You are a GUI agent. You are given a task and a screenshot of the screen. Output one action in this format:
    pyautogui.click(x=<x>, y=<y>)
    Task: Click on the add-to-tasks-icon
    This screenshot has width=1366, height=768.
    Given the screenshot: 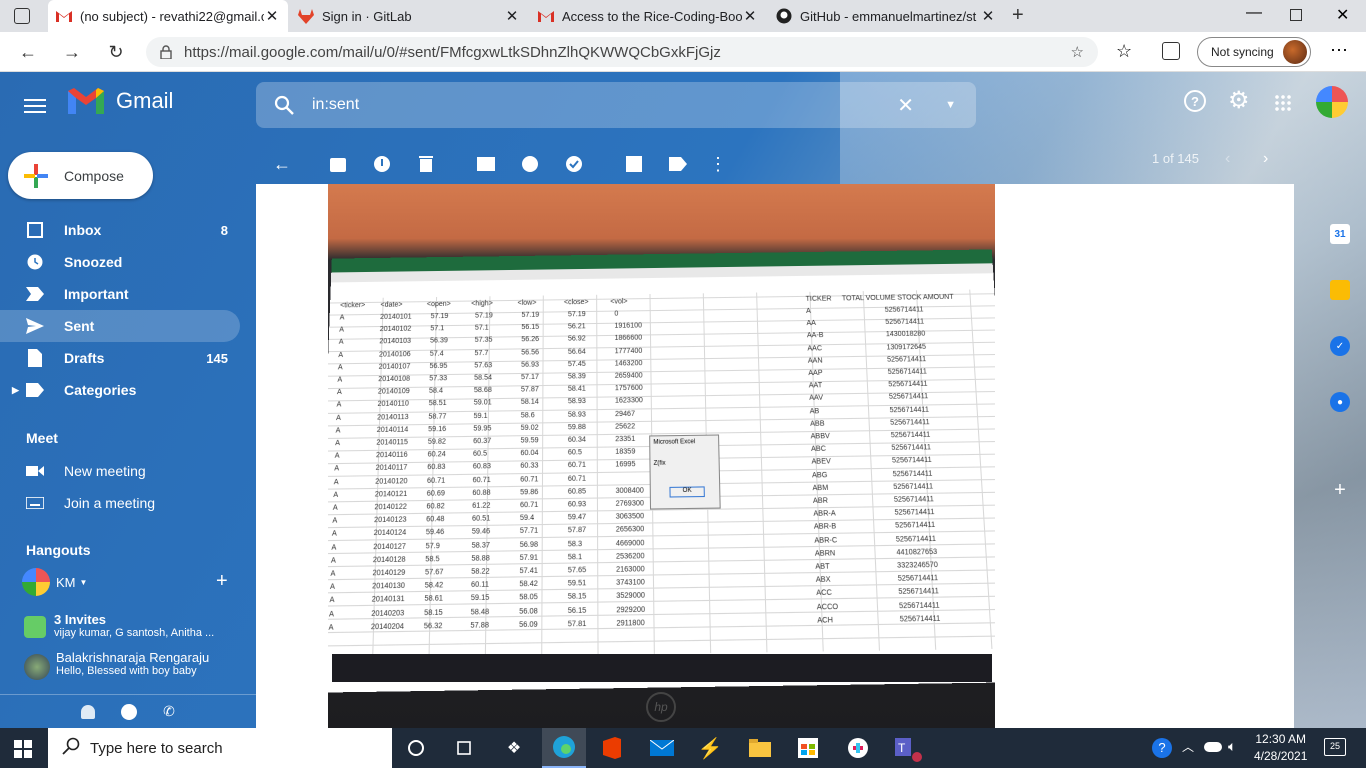 What is the action you would take?
    pyautogui.click(x=574, y=164)
    